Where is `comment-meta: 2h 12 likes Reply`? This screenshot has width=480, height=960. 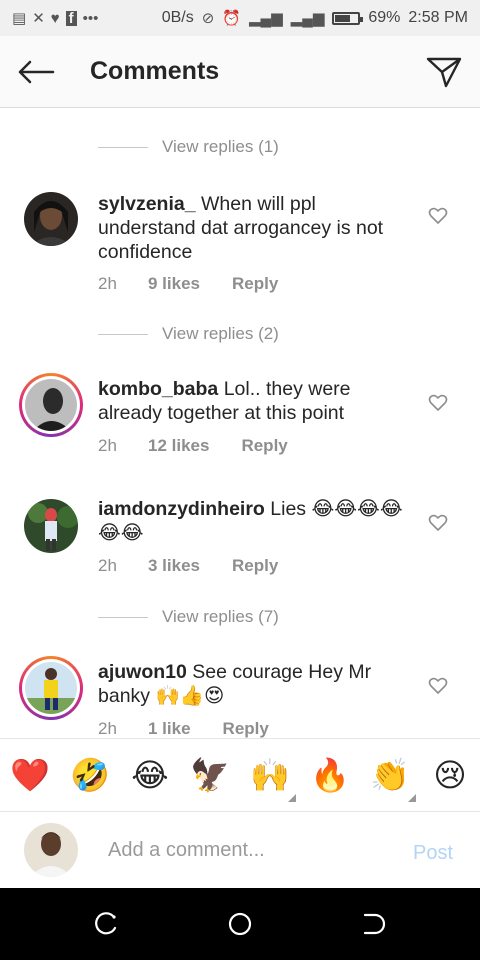
comment-meta: 2h 12 likes Reply is located at coordinates (193, 446).